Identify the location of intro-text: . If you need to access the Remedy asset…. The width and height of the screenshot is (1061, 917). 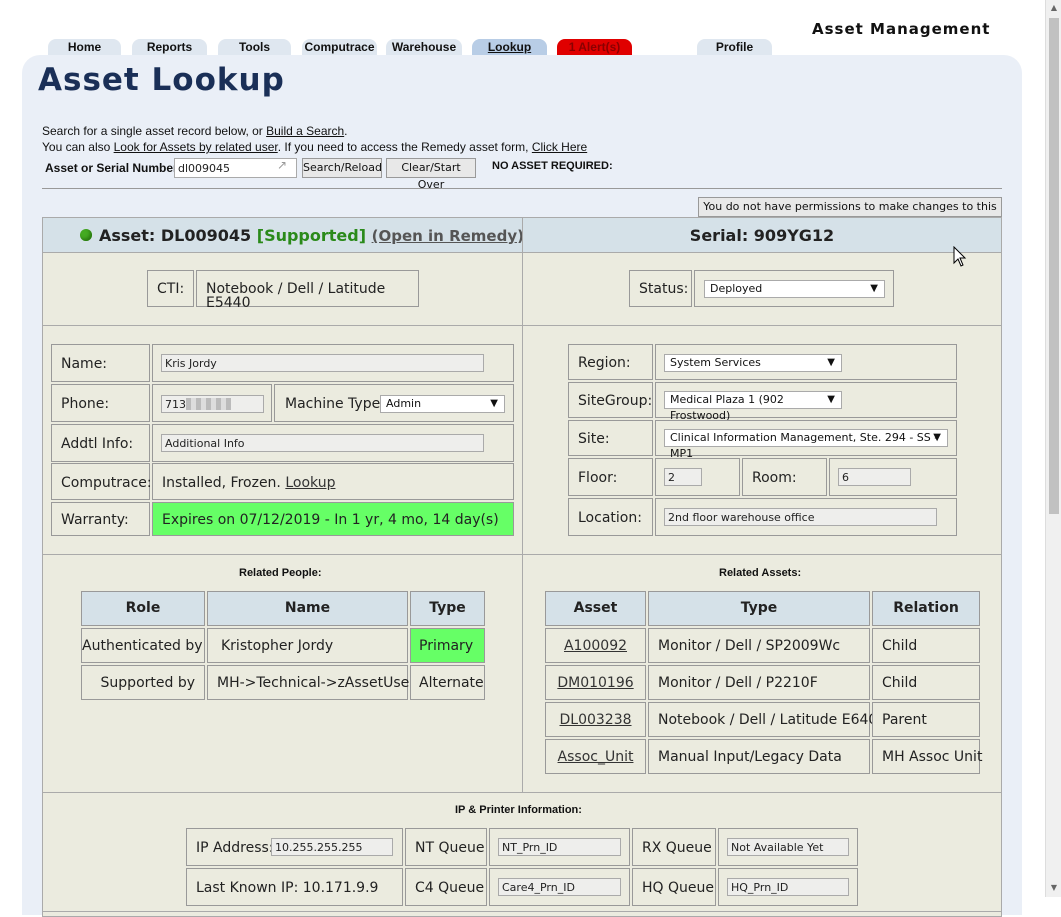
(404, 147).